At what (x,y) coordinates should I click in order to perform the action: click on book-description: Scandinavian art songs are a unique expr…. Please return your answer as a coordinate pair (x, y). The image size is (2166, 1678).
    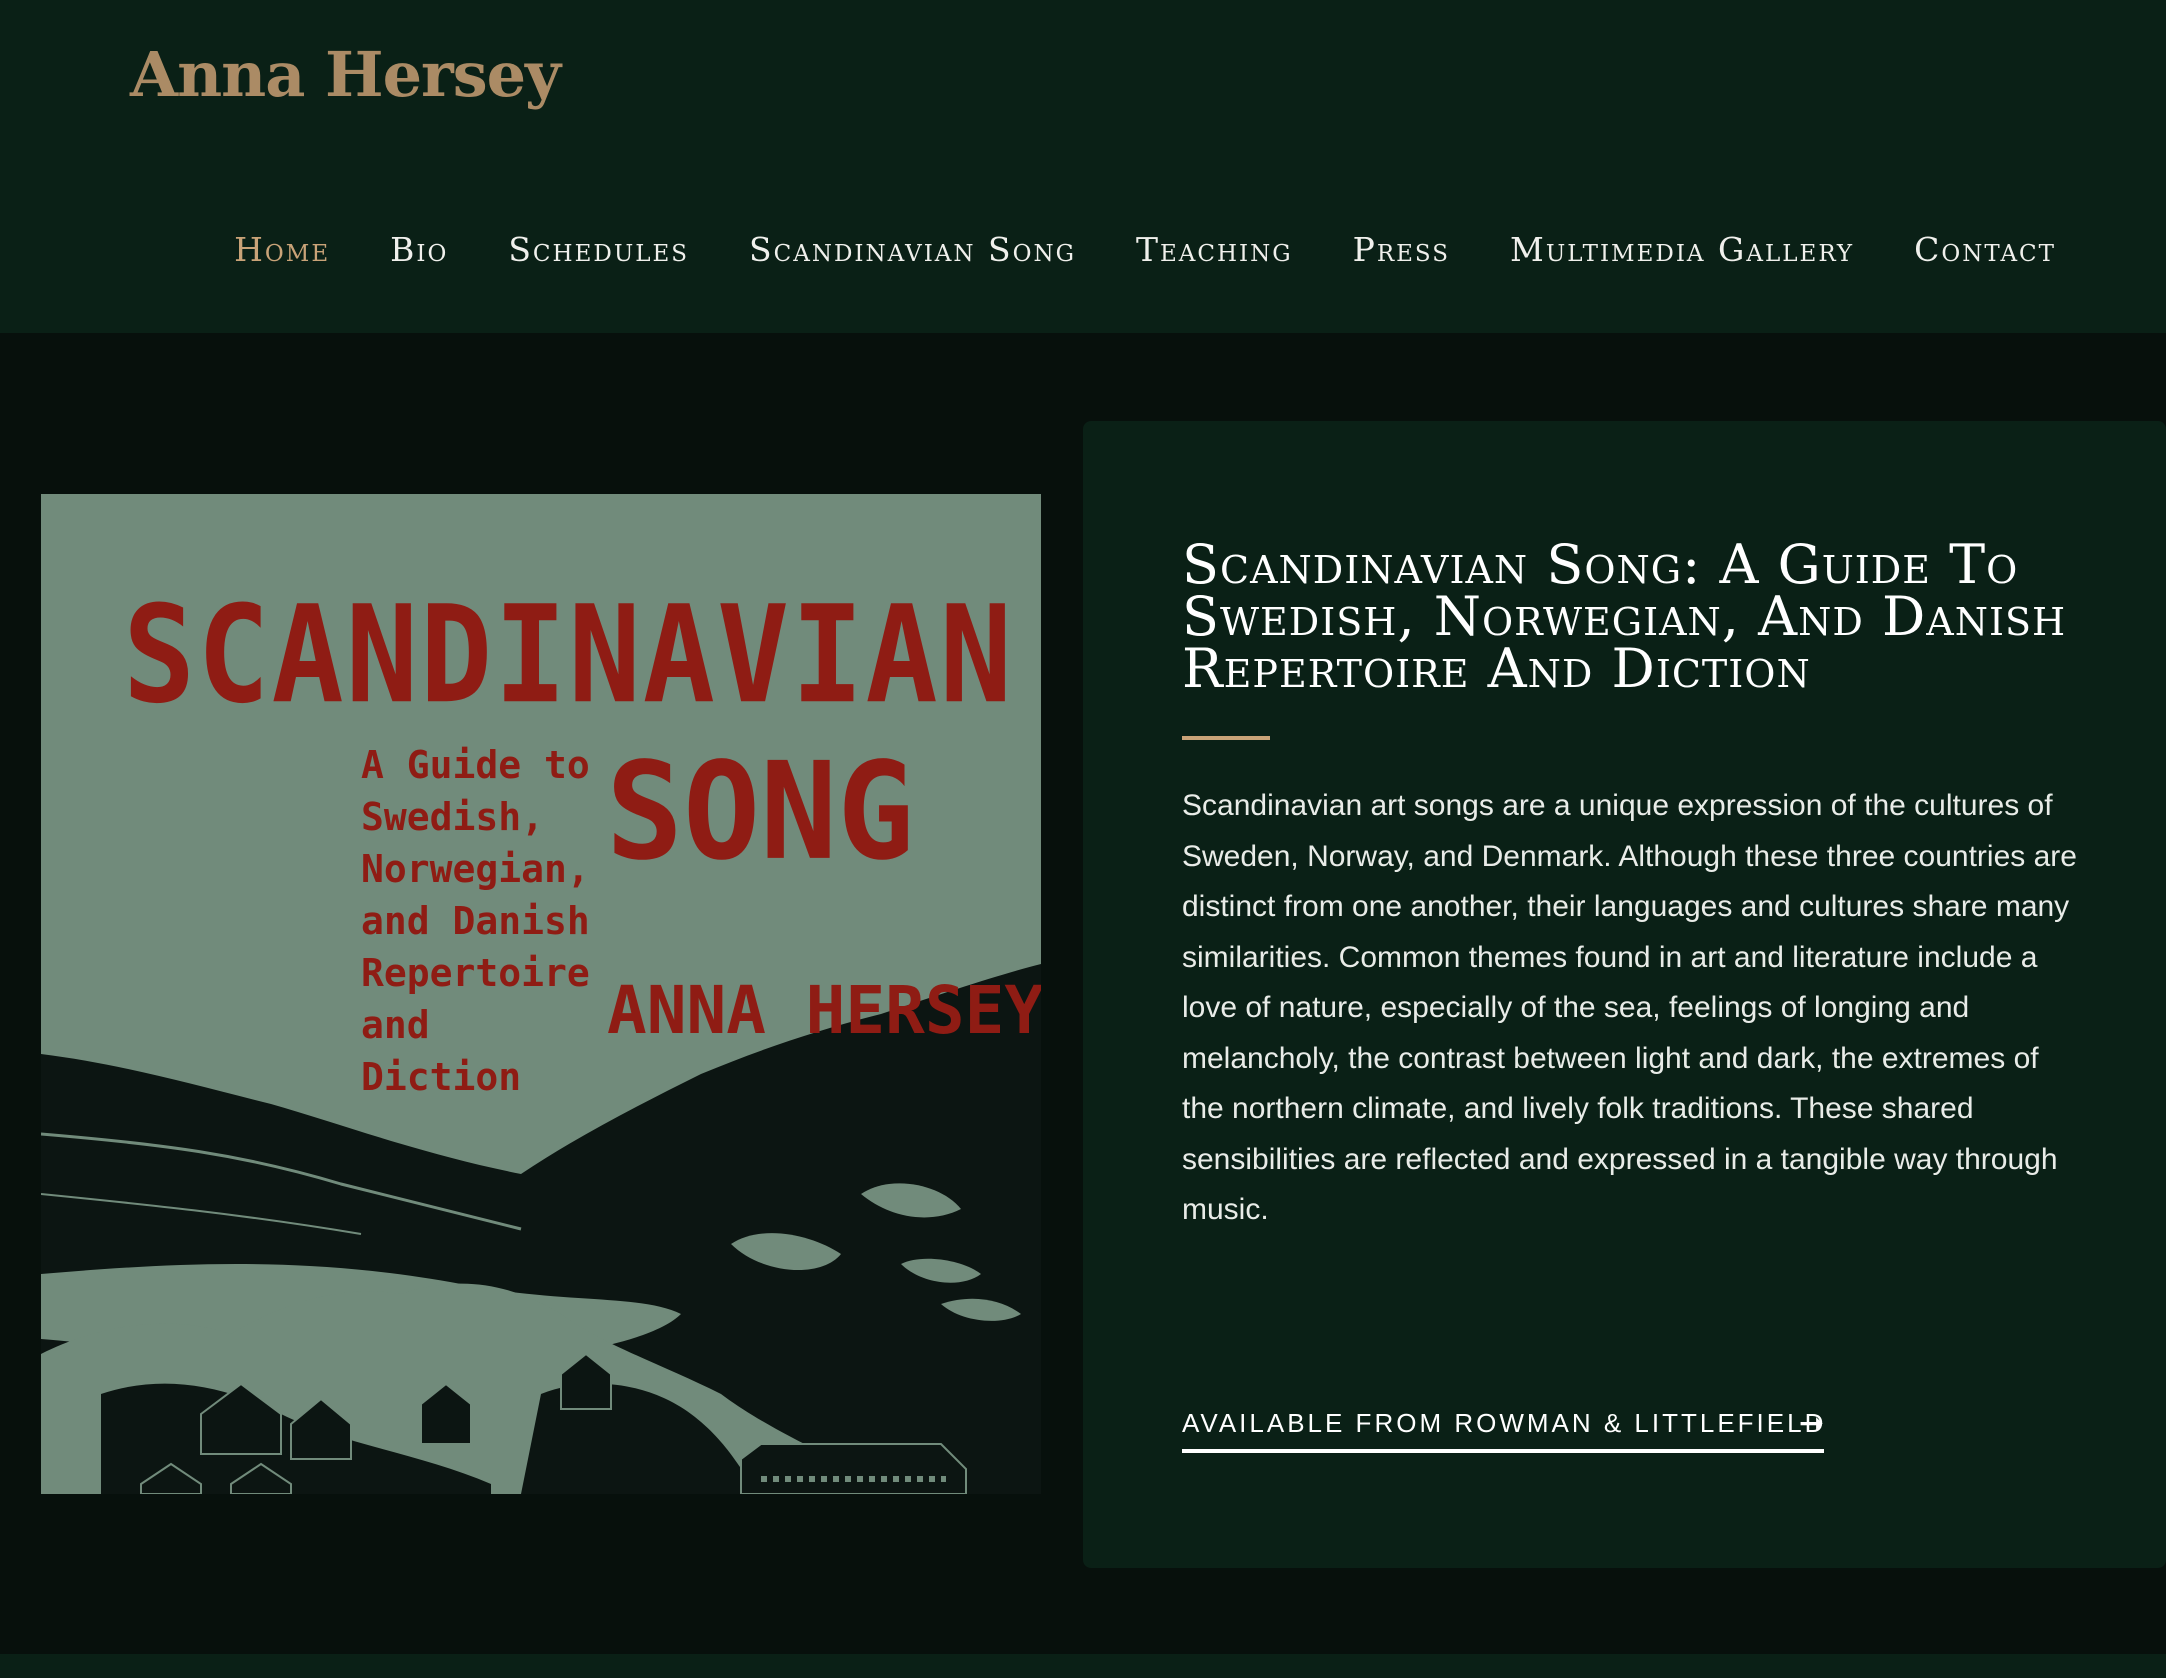
    Looking at the image, I should click on (1629, 1007).